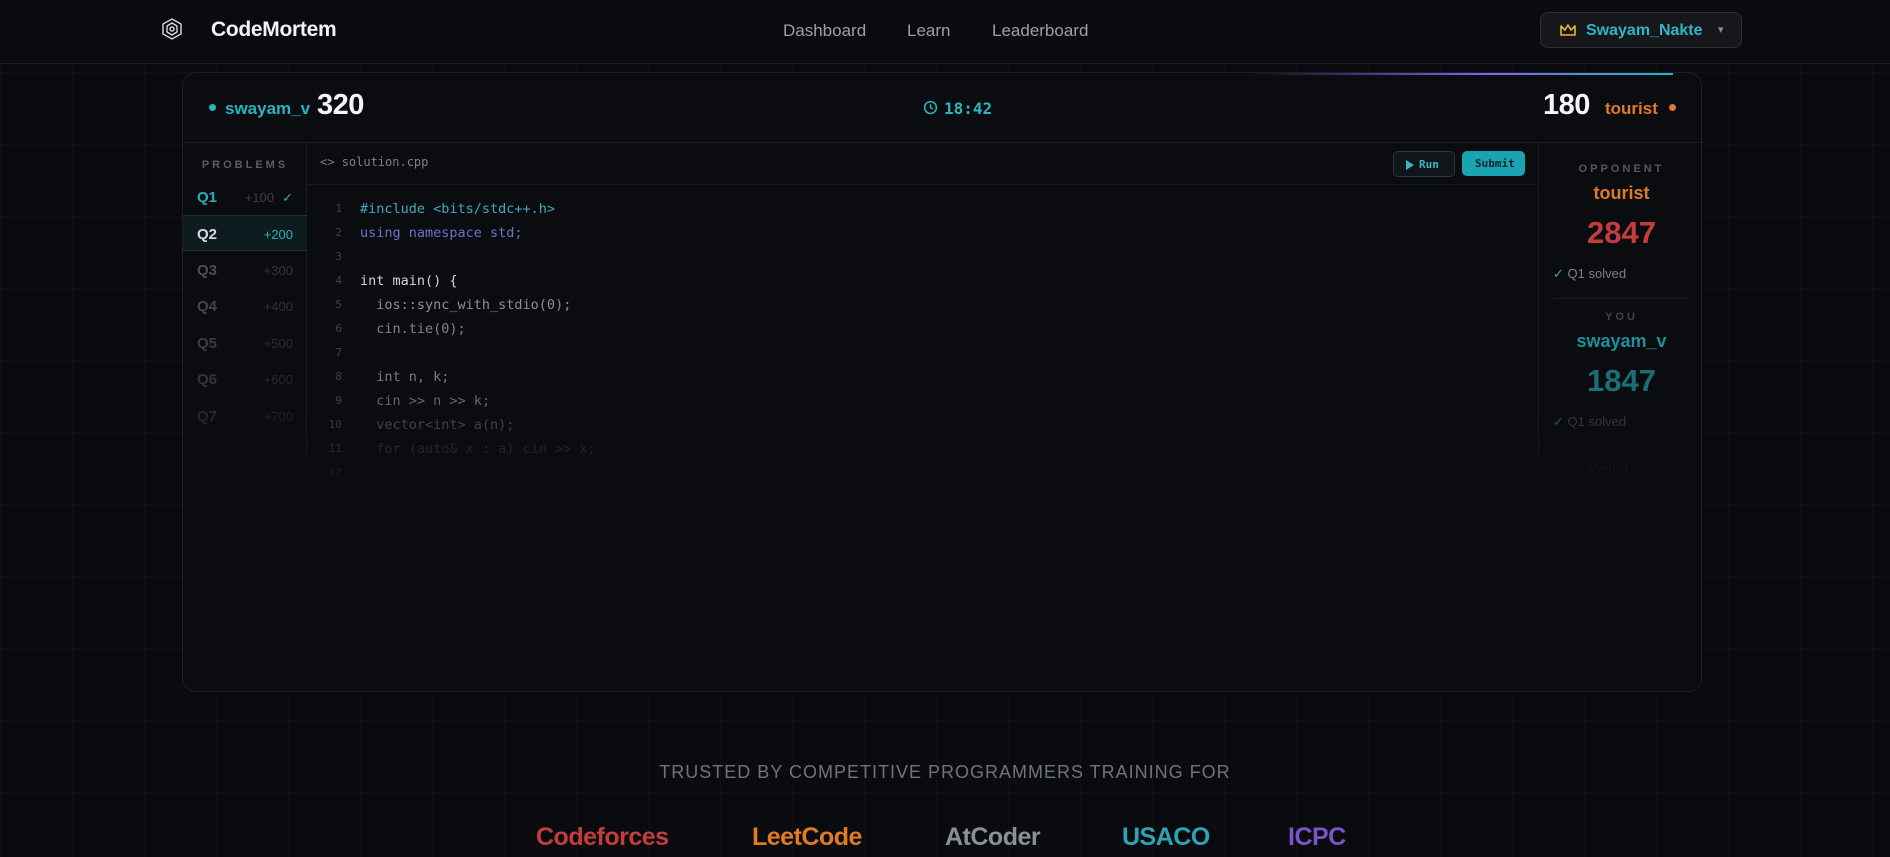 The height and width of the screenshot is (857, 1890). I want to click on line-number: 6, so click(338, 328).